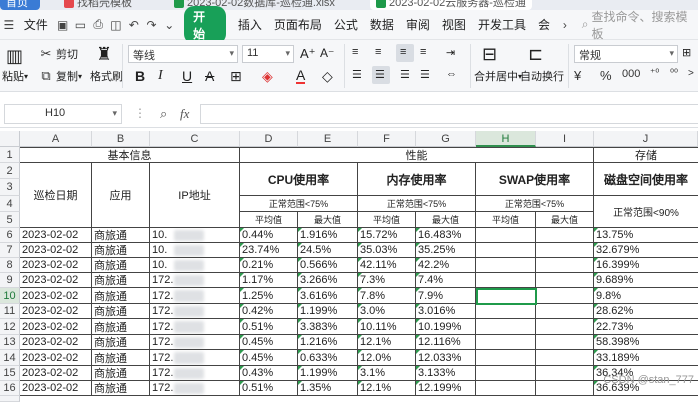  I want to click on font-color-icon: A, so click(301, 76).